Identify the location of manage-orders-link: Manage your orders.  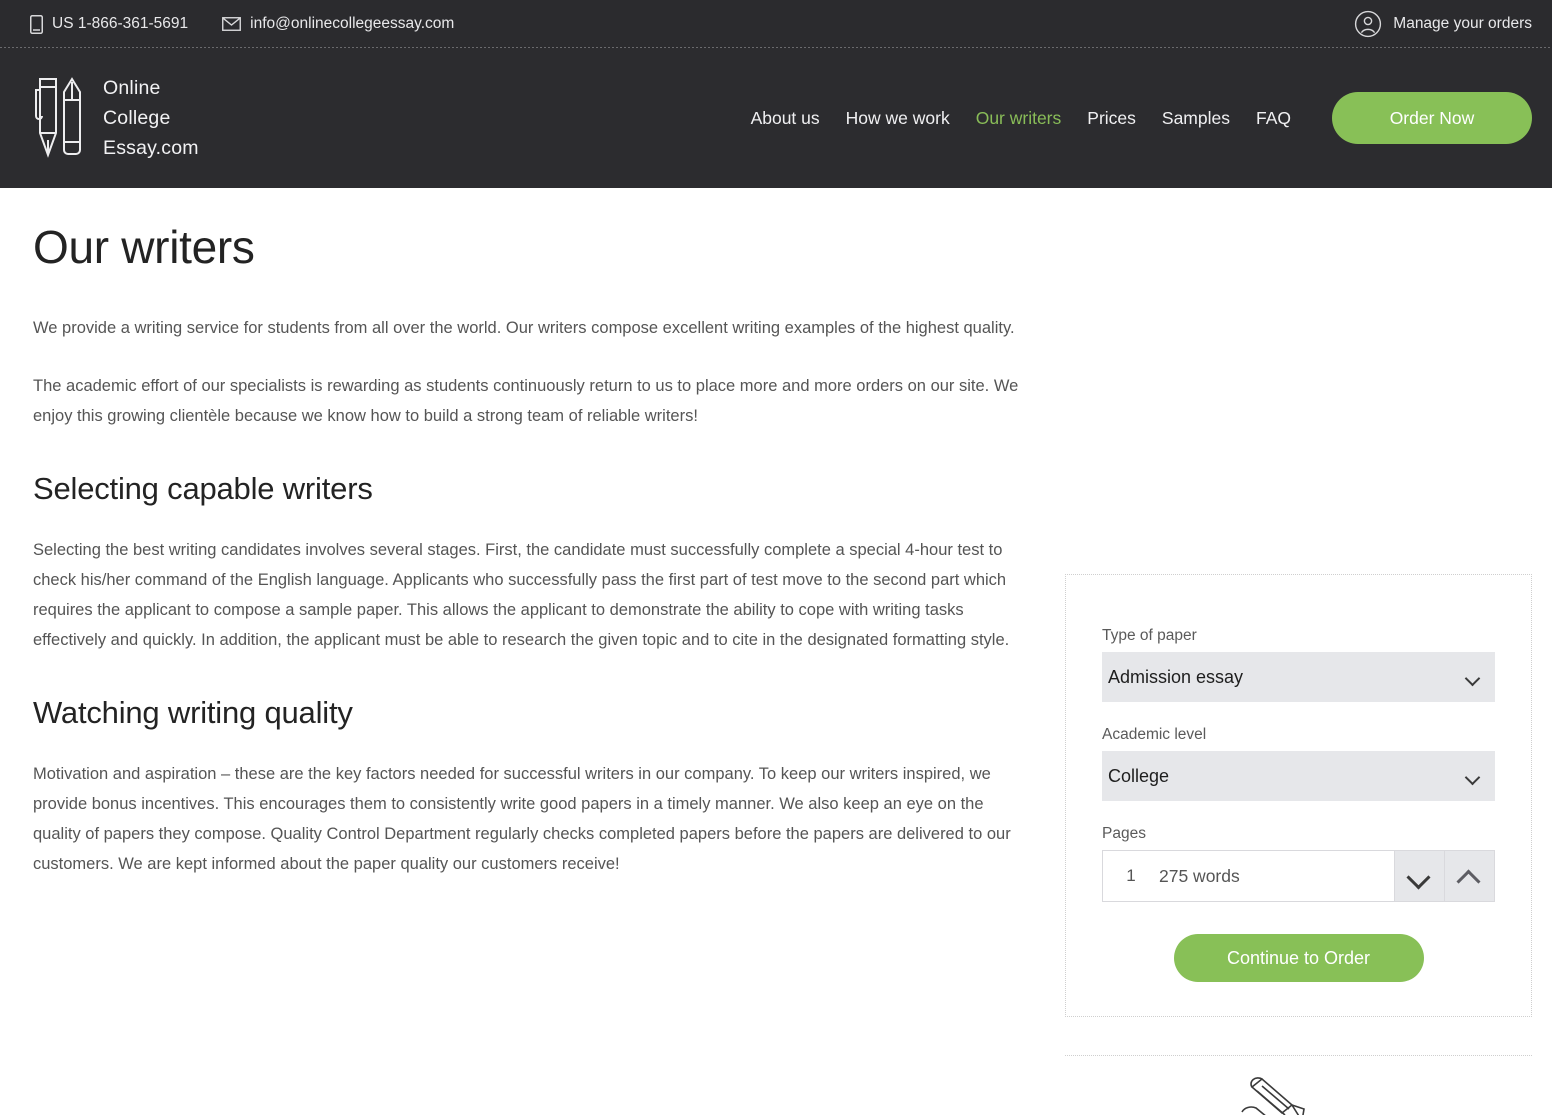
(1443, 24).